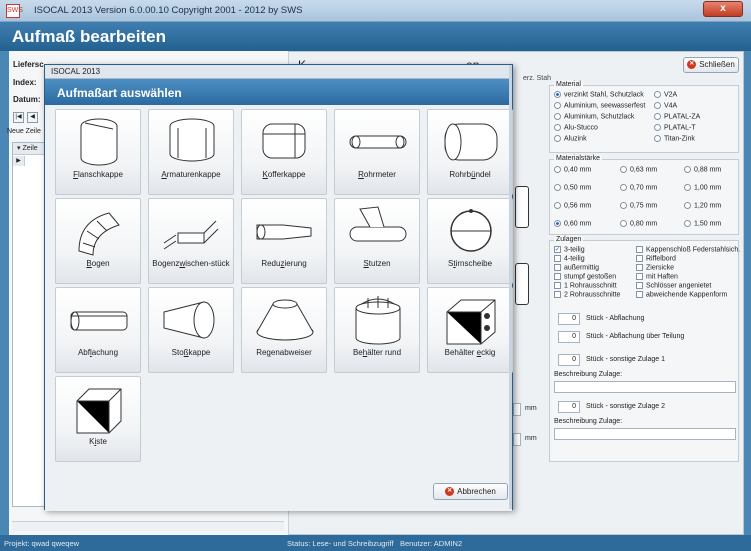 This screenshot has height=551, width=751. What do you see at coordinates (18, 117) in the screenshot?
I see `first-record-button: |◀` at bounding box center [18, 117].